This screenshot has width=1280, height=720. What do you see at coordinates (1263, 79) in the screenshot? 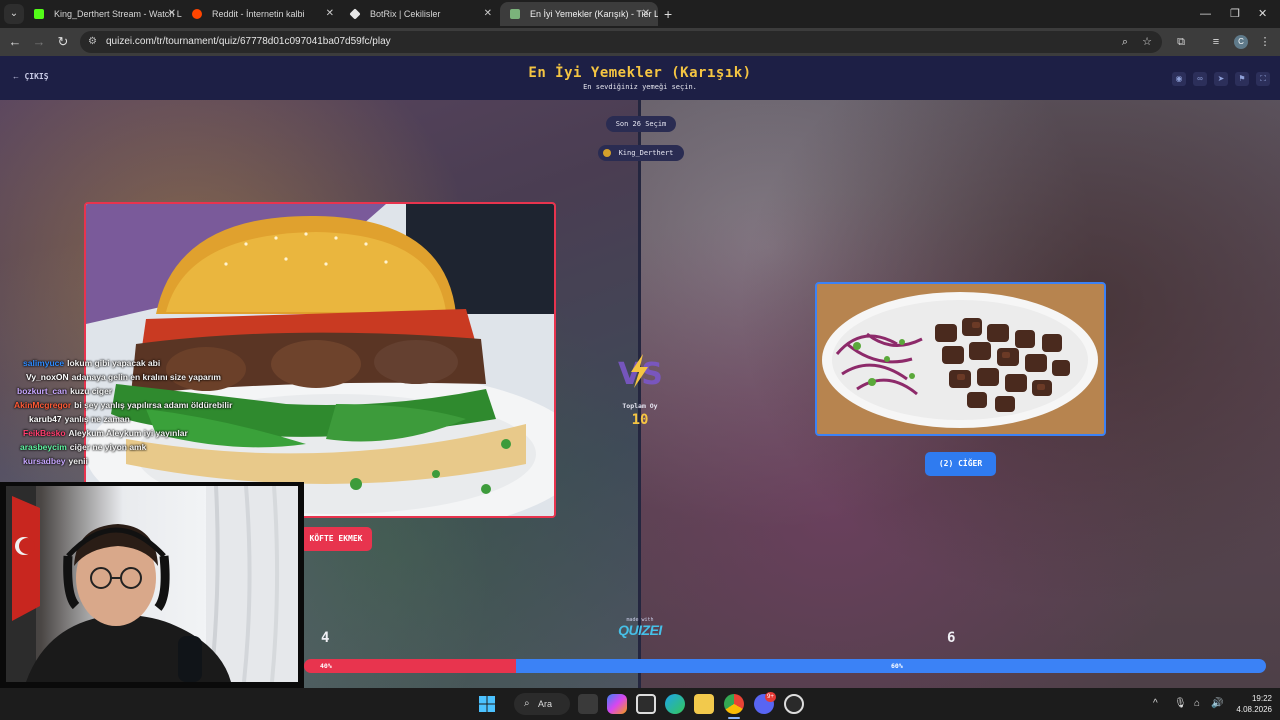
I see `fullscreen-icon: ⛶` at bounding box center [1263, 79].